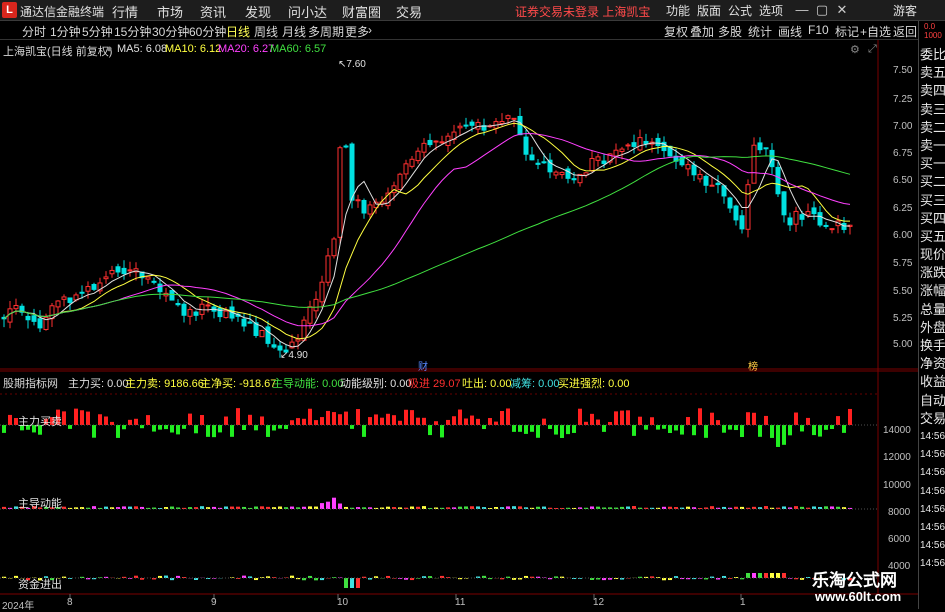 This screenshot has width=945, height=612. I want to click on menu-news: 资讯, so click(213, 11).